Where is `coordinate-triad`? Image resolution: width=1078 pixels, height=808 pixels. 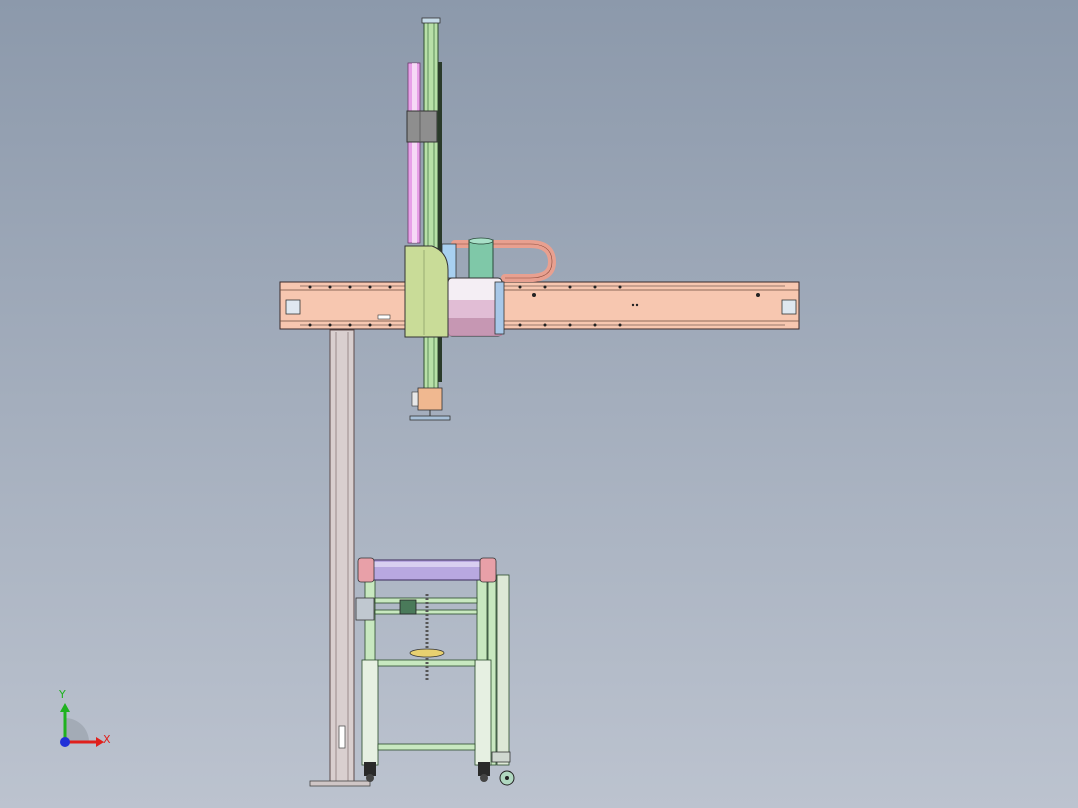
coordinate-triad is located at coordinates (82, 725).